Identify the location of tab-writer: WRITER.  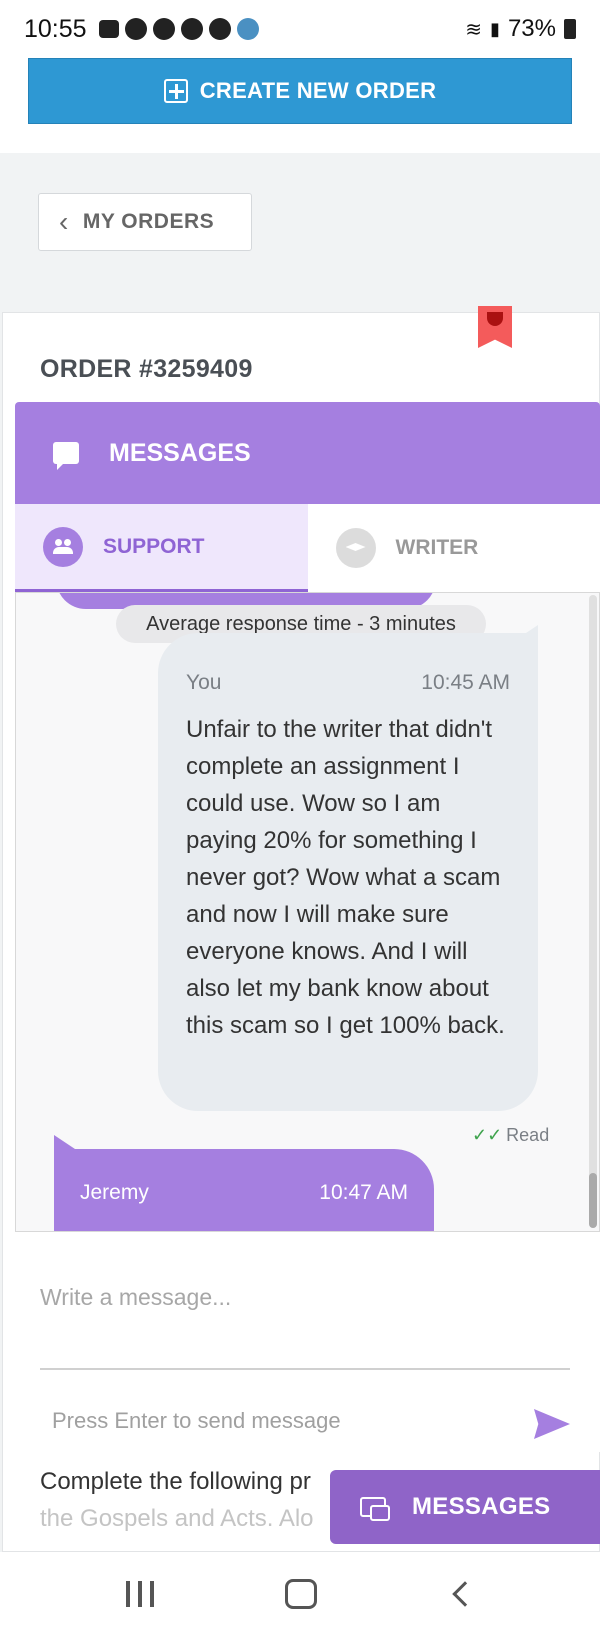
(453, 548).